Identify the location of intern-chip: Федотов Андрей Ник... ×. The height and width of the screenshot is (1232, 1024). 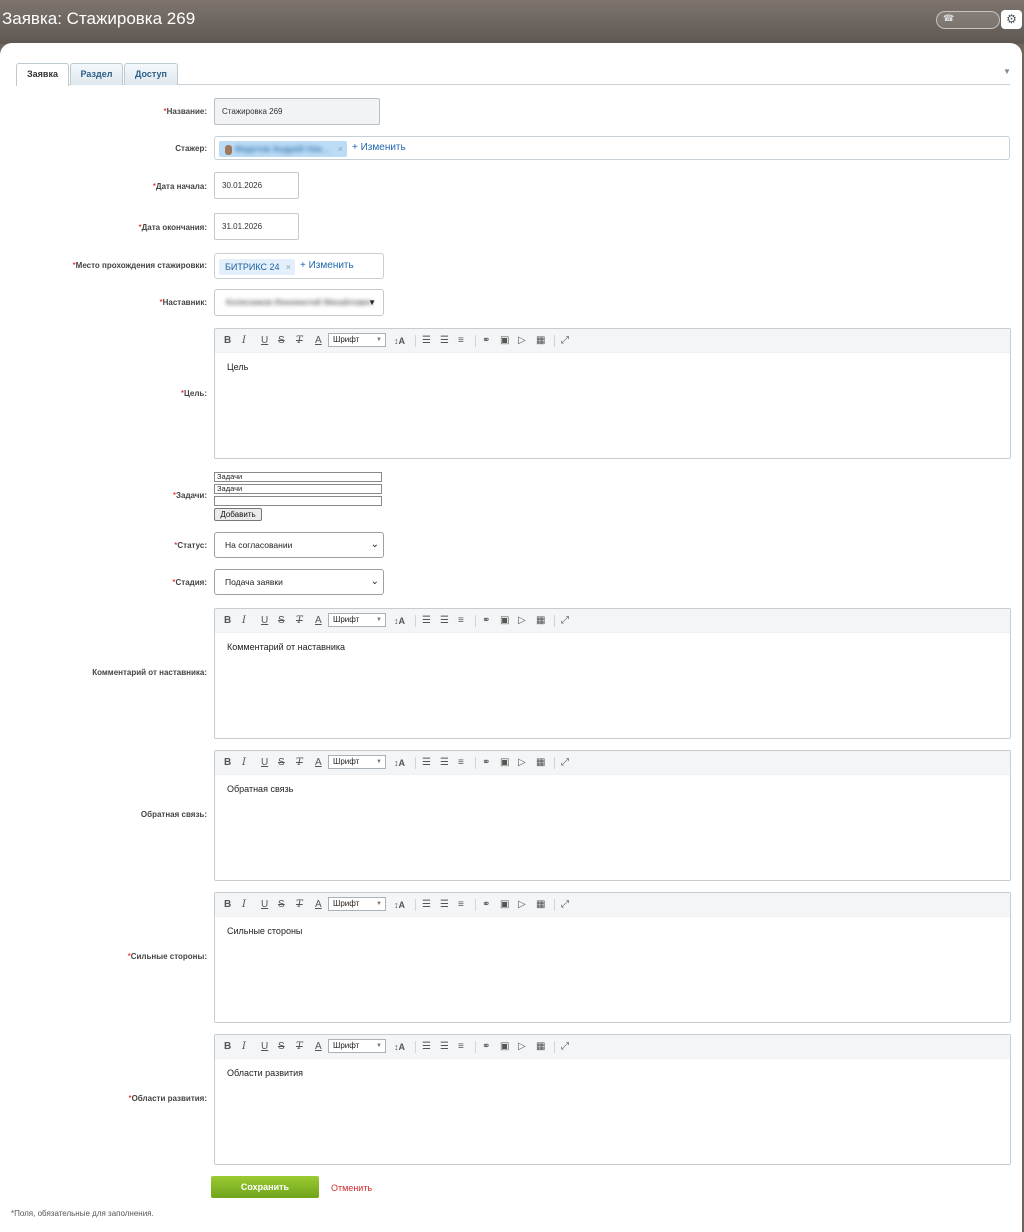
(283, 149).